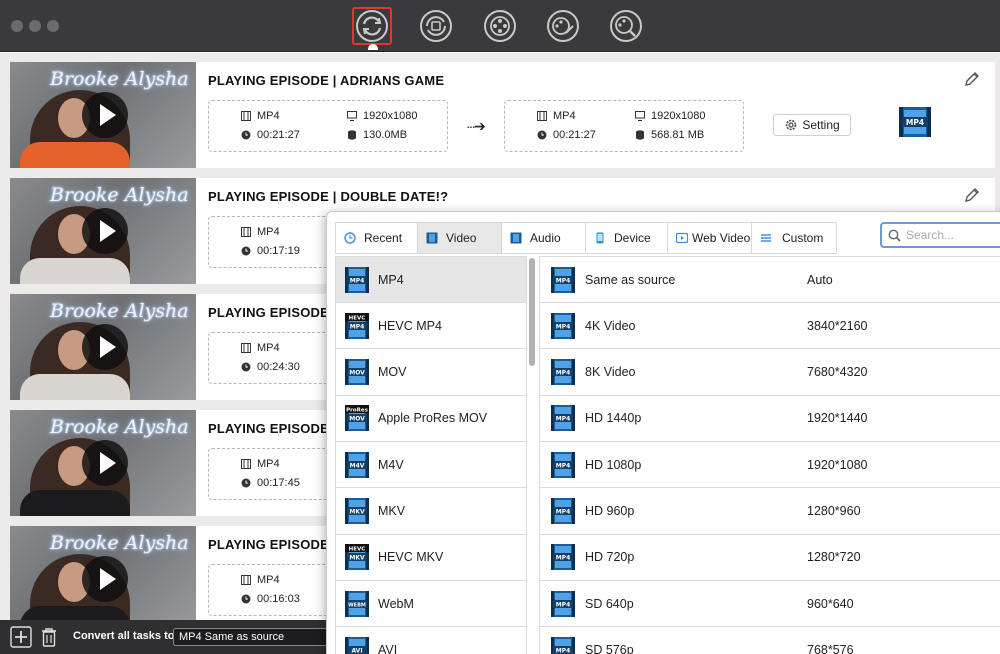  What do you see at coordinates (431, 280) in the screenshot?
I see `format-item-mp4: MP4 MP4` at bounding box center [431, 280].